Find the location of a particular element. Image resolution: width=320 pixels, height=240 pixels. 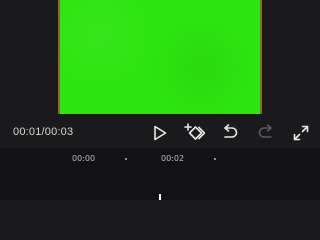

add-keyframe-button is located at coordinates (194, 133).